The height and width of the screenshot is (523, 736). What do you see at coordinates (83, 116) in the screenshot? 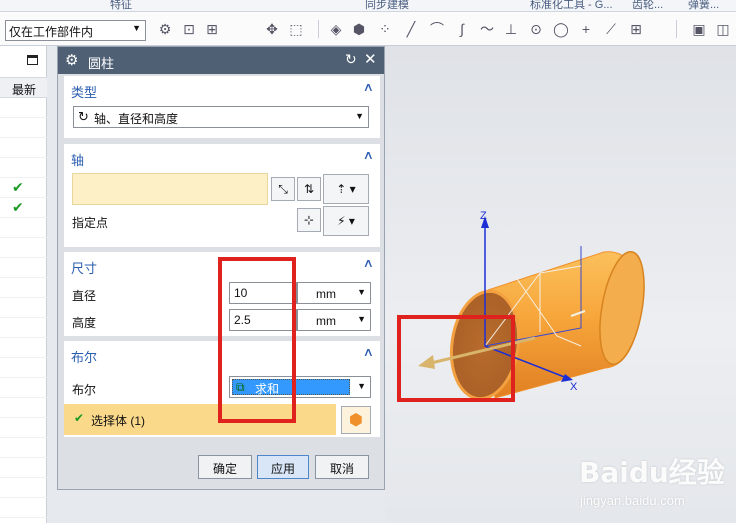
I see `cylinder-type-icon: ↻` at bounding box center [83, 116].